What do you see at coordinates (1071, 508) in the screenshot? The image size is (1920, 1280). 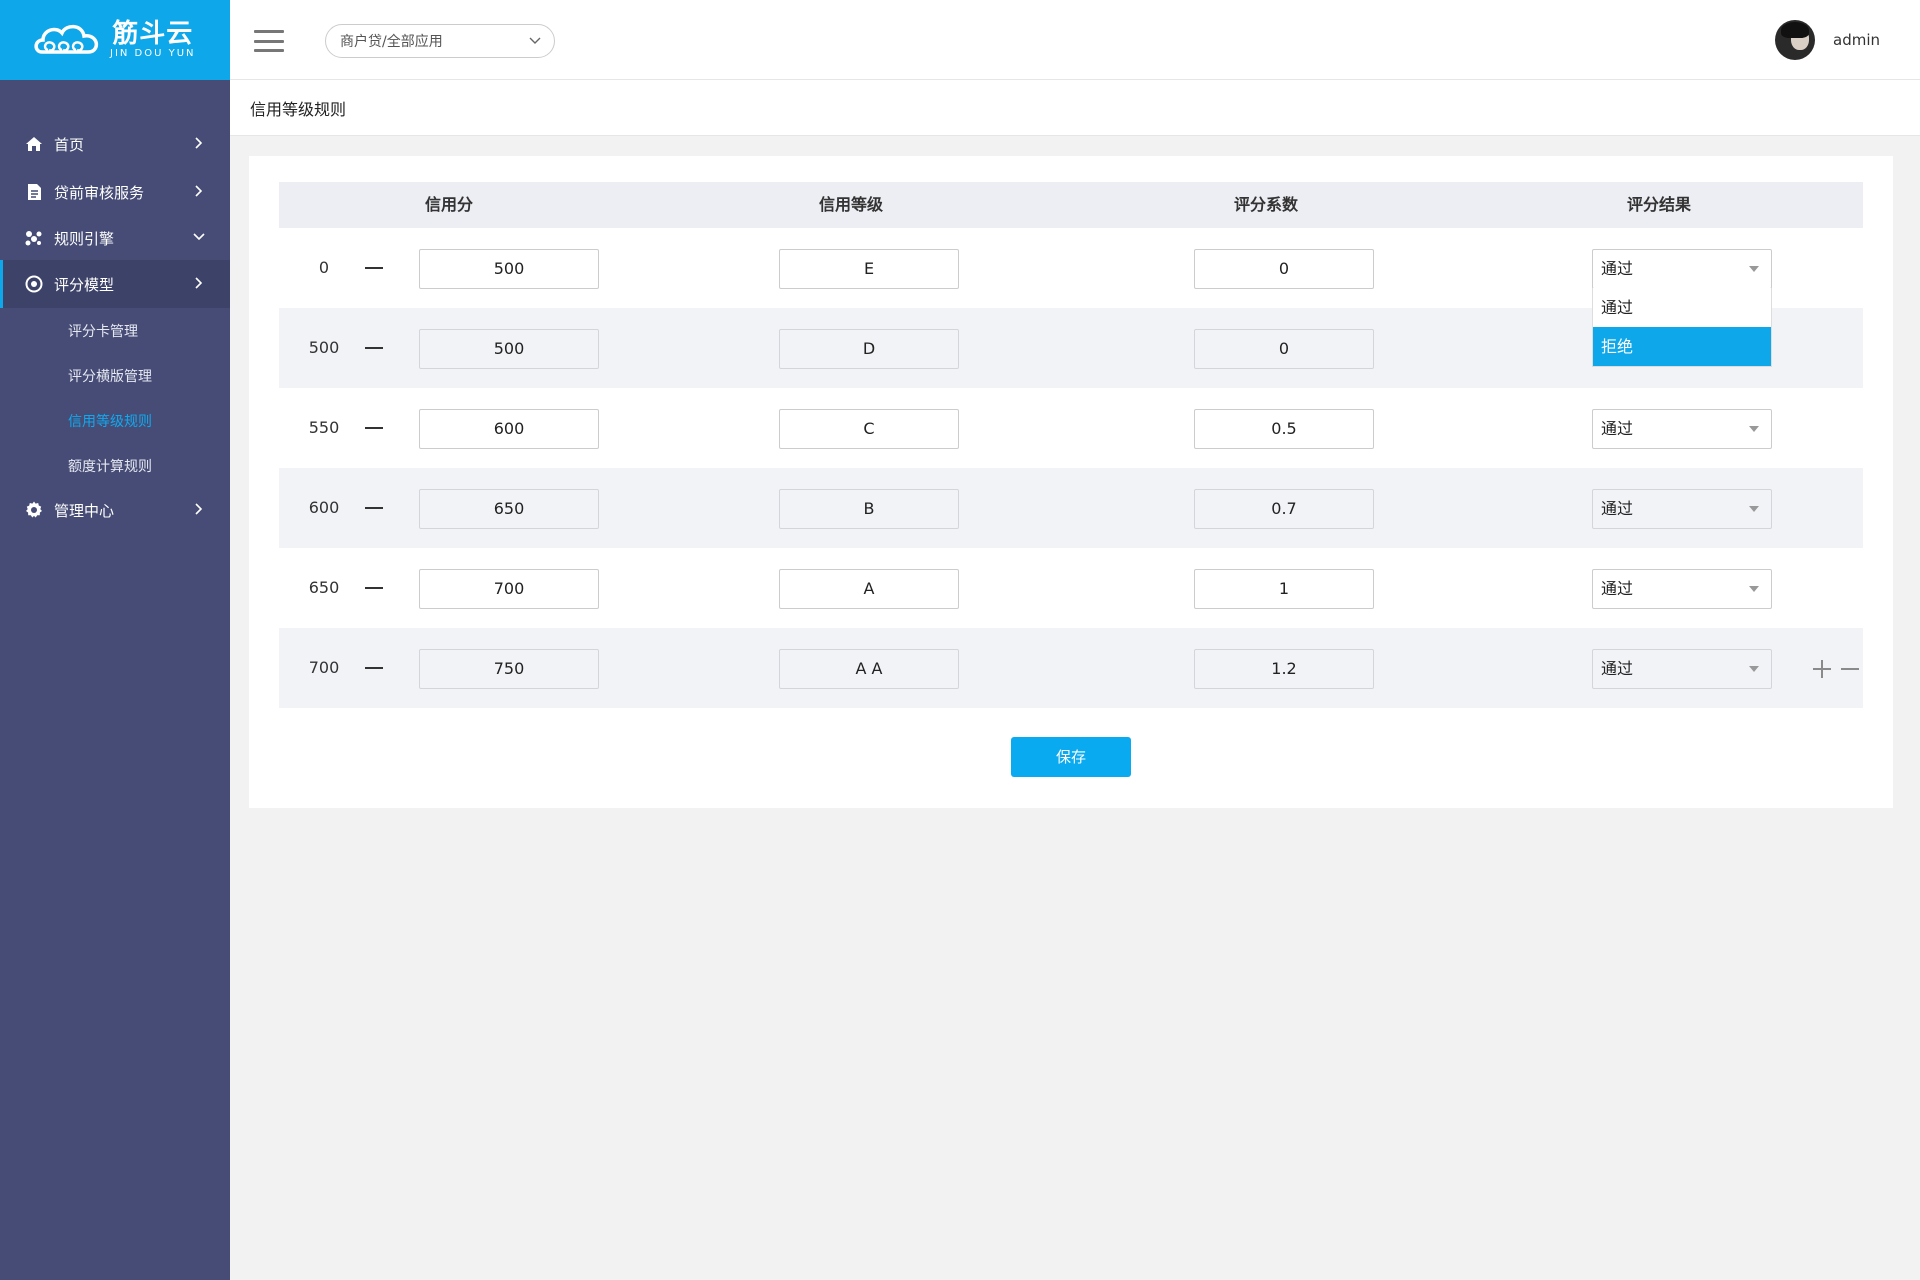 I see `table-row: 600 650 B 0.7 通过` at bounding box center [1071, 508].